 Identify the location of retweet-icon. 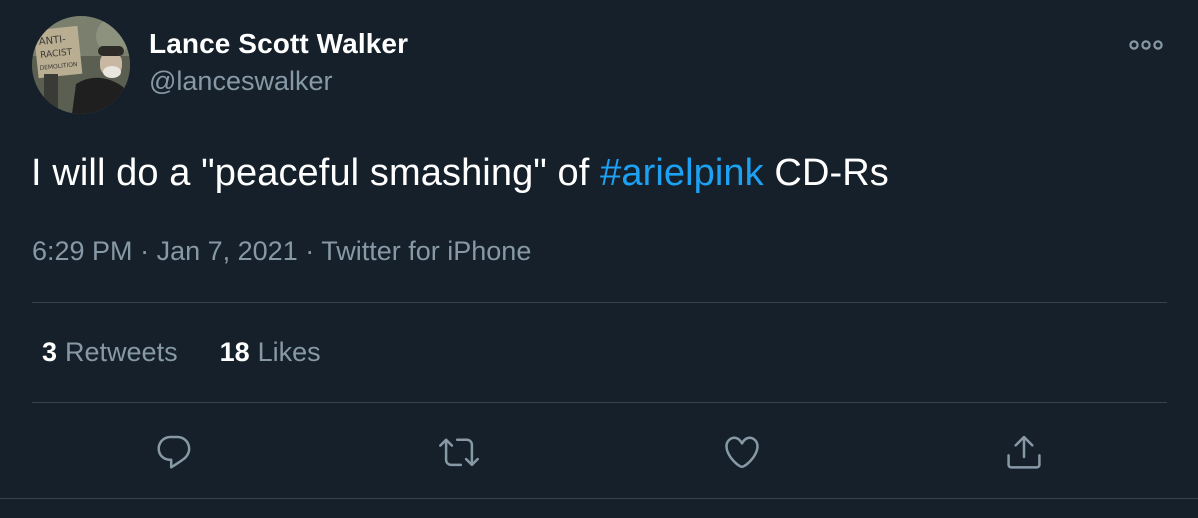
(459, 452).